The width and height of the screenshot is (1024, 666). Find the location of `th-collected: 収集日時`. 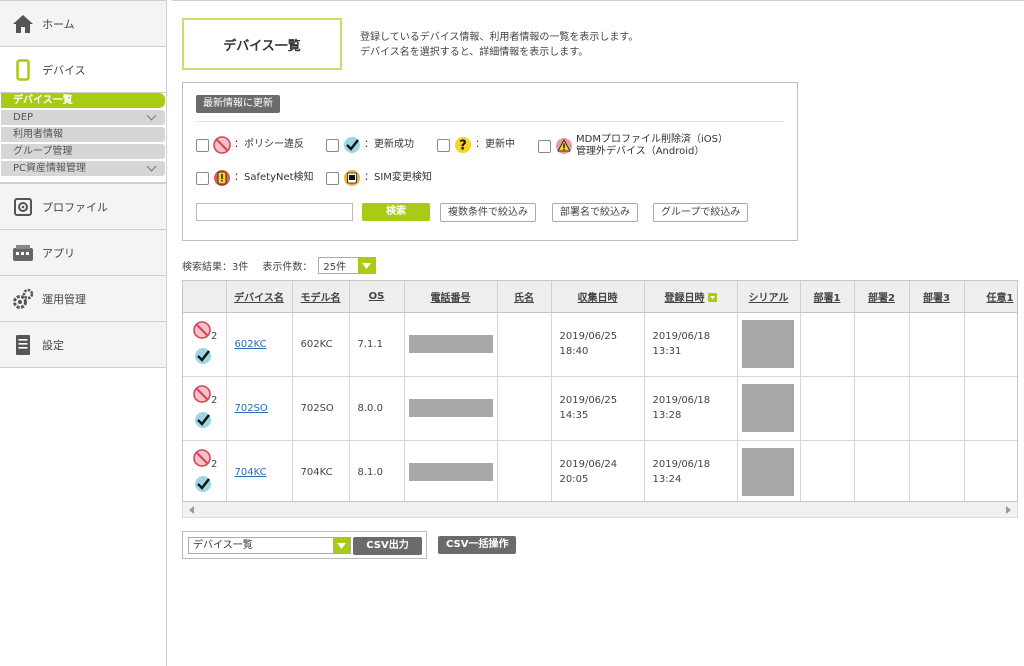

th-collected: 収集日時 is located at coordinates (598, 297).